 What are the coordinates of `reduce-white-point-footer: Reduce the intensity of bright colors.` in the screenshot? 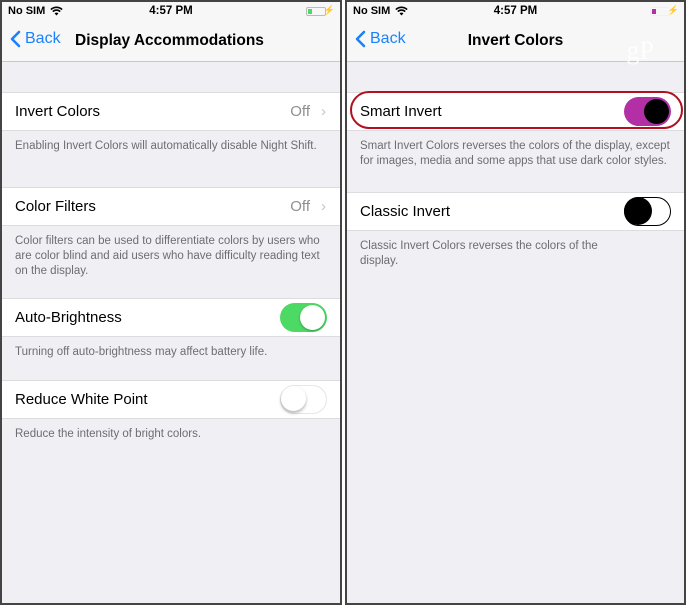 It's located at (108, 434).